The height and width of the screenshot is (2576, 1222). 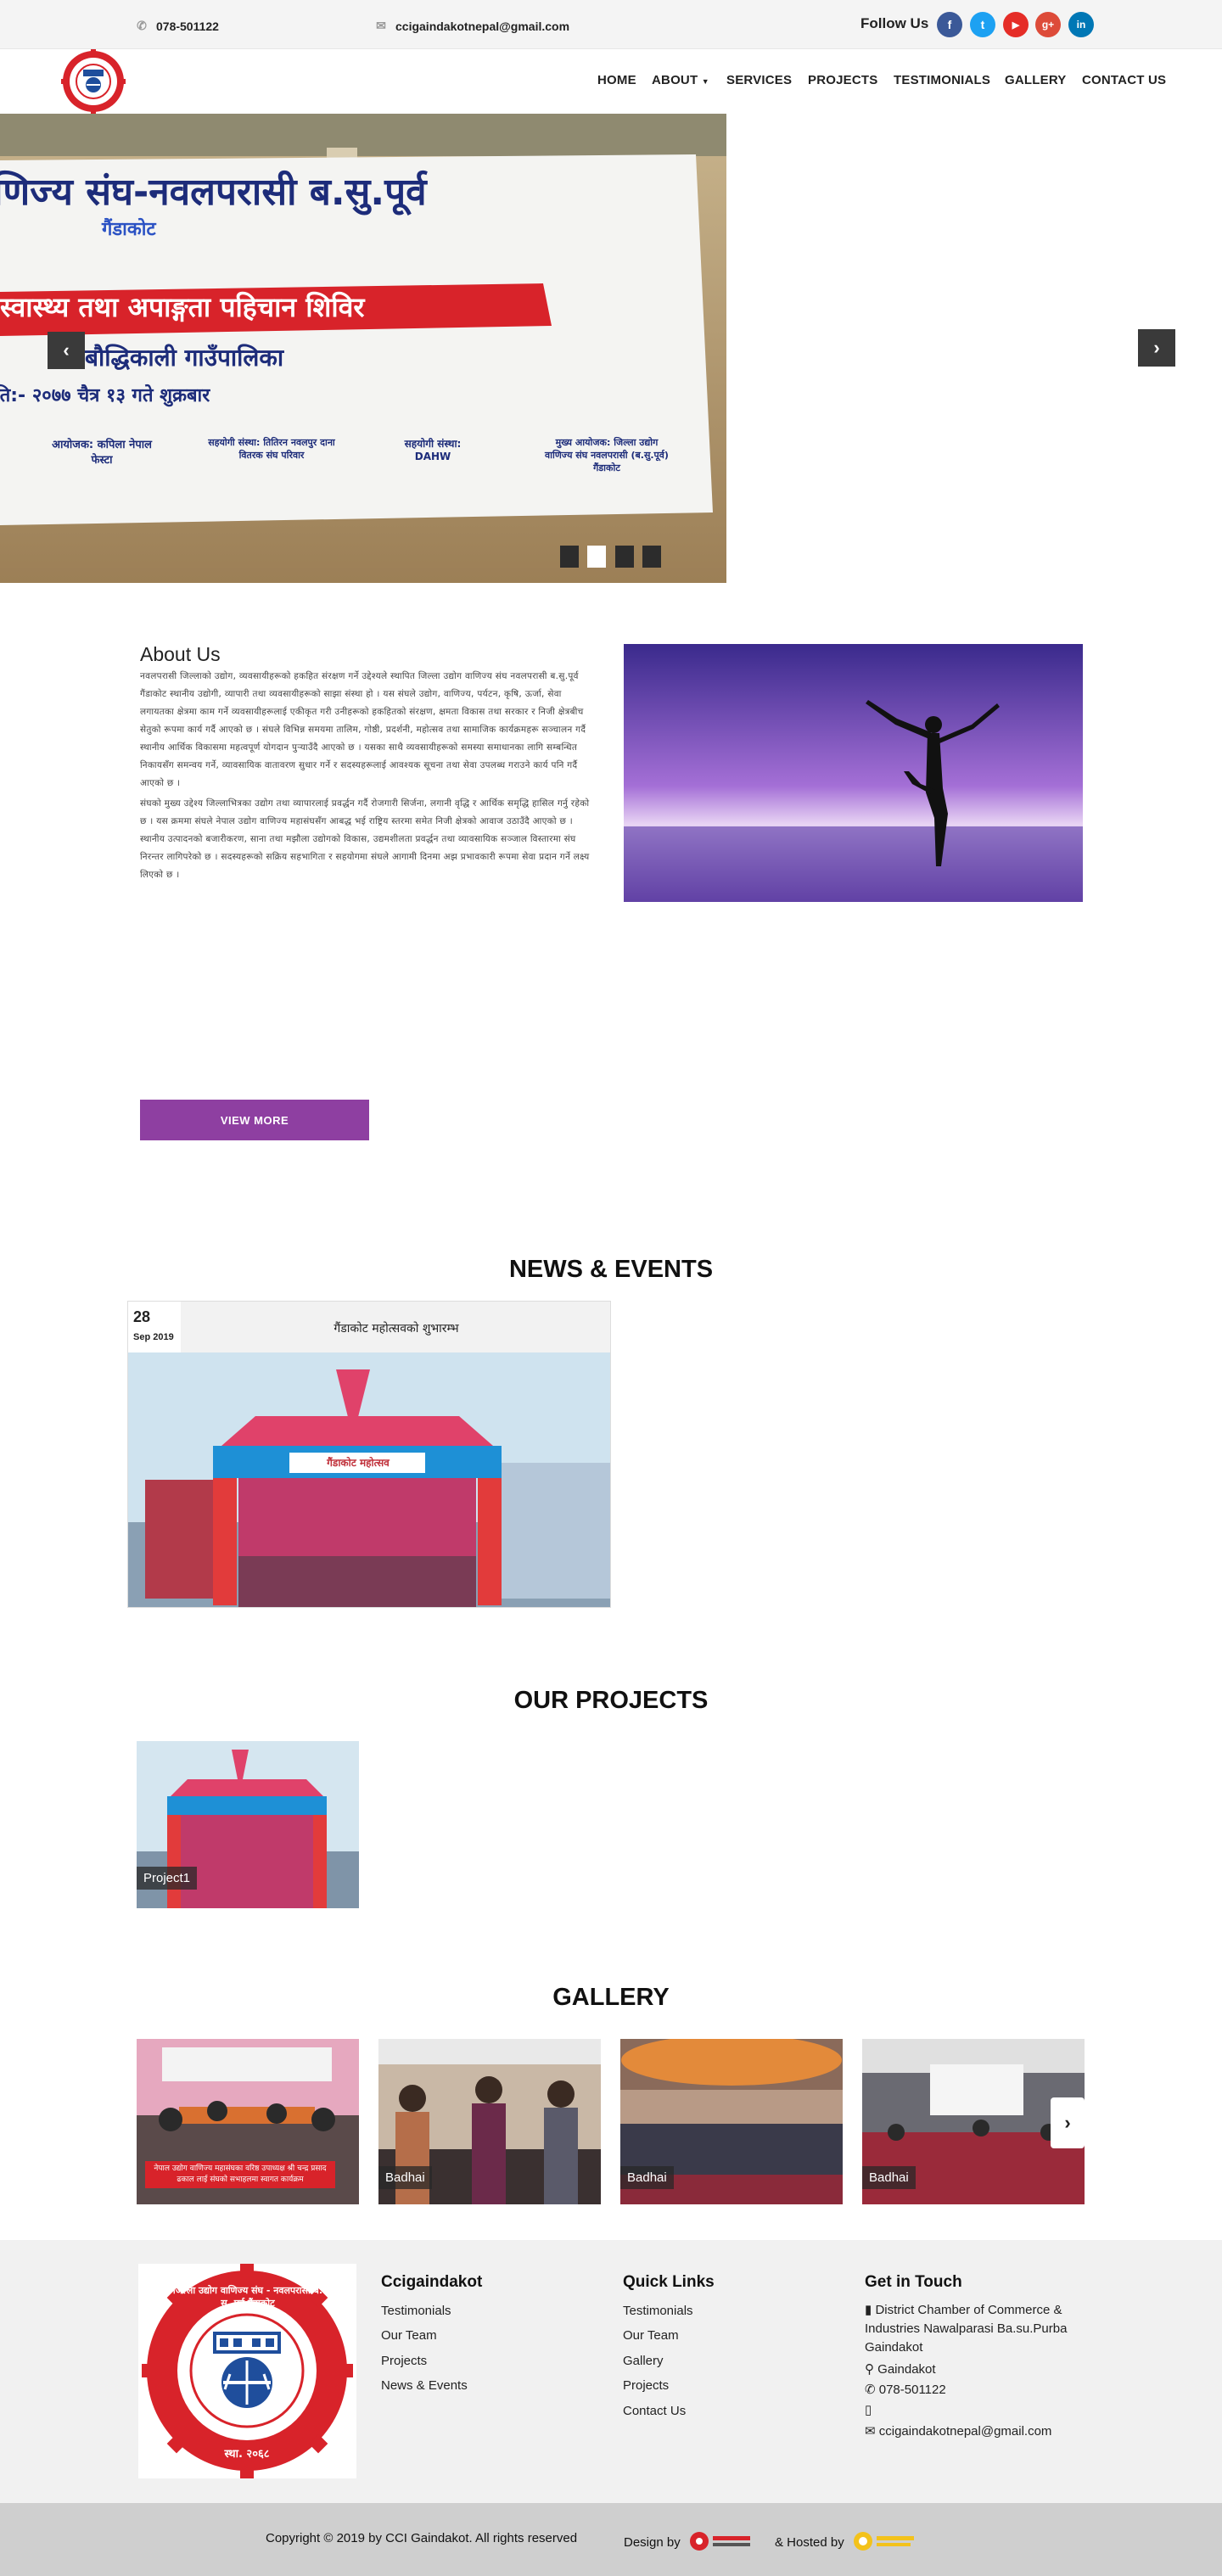 What do you see at coordinates (643, 2361) in the screenshot?
I see `quick-link-gallery: Gallery` at bounding box center [643, 2361].